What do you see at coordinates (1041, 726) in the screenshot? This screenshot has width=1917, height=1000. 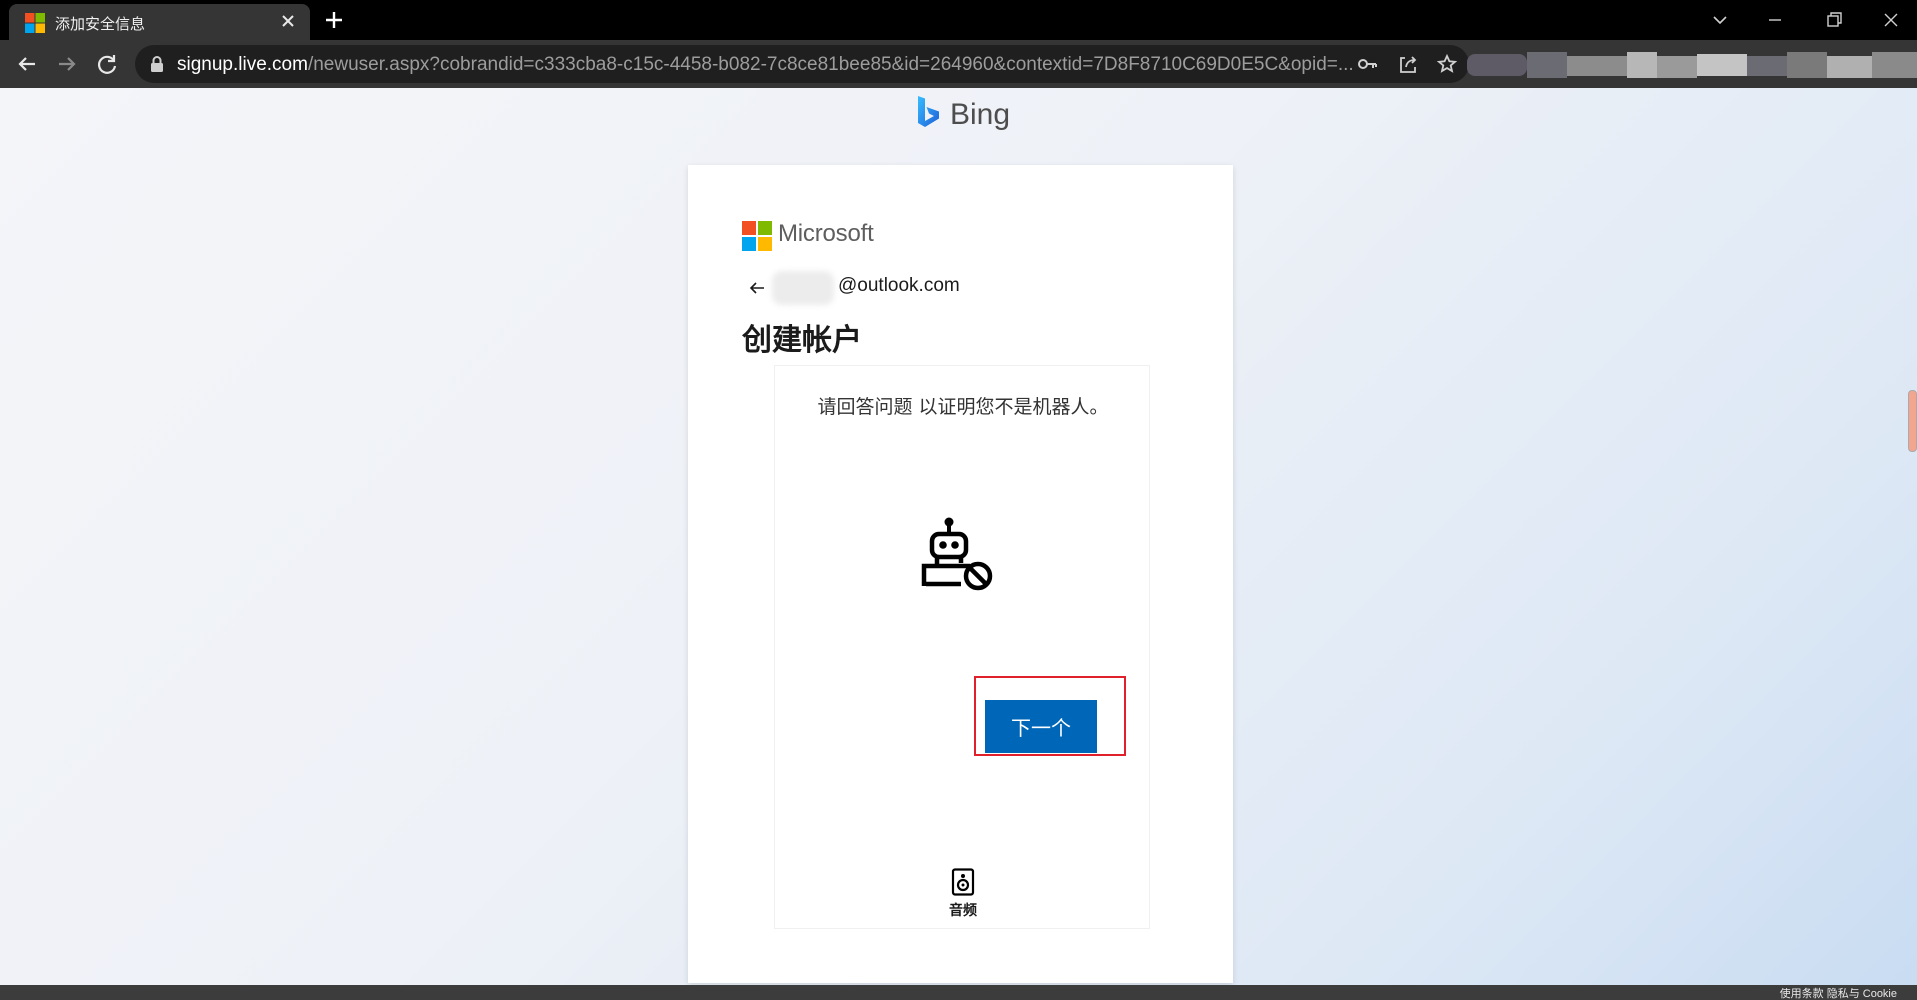 I see `next-button: 下一个` at bounding box center [1041, 726].